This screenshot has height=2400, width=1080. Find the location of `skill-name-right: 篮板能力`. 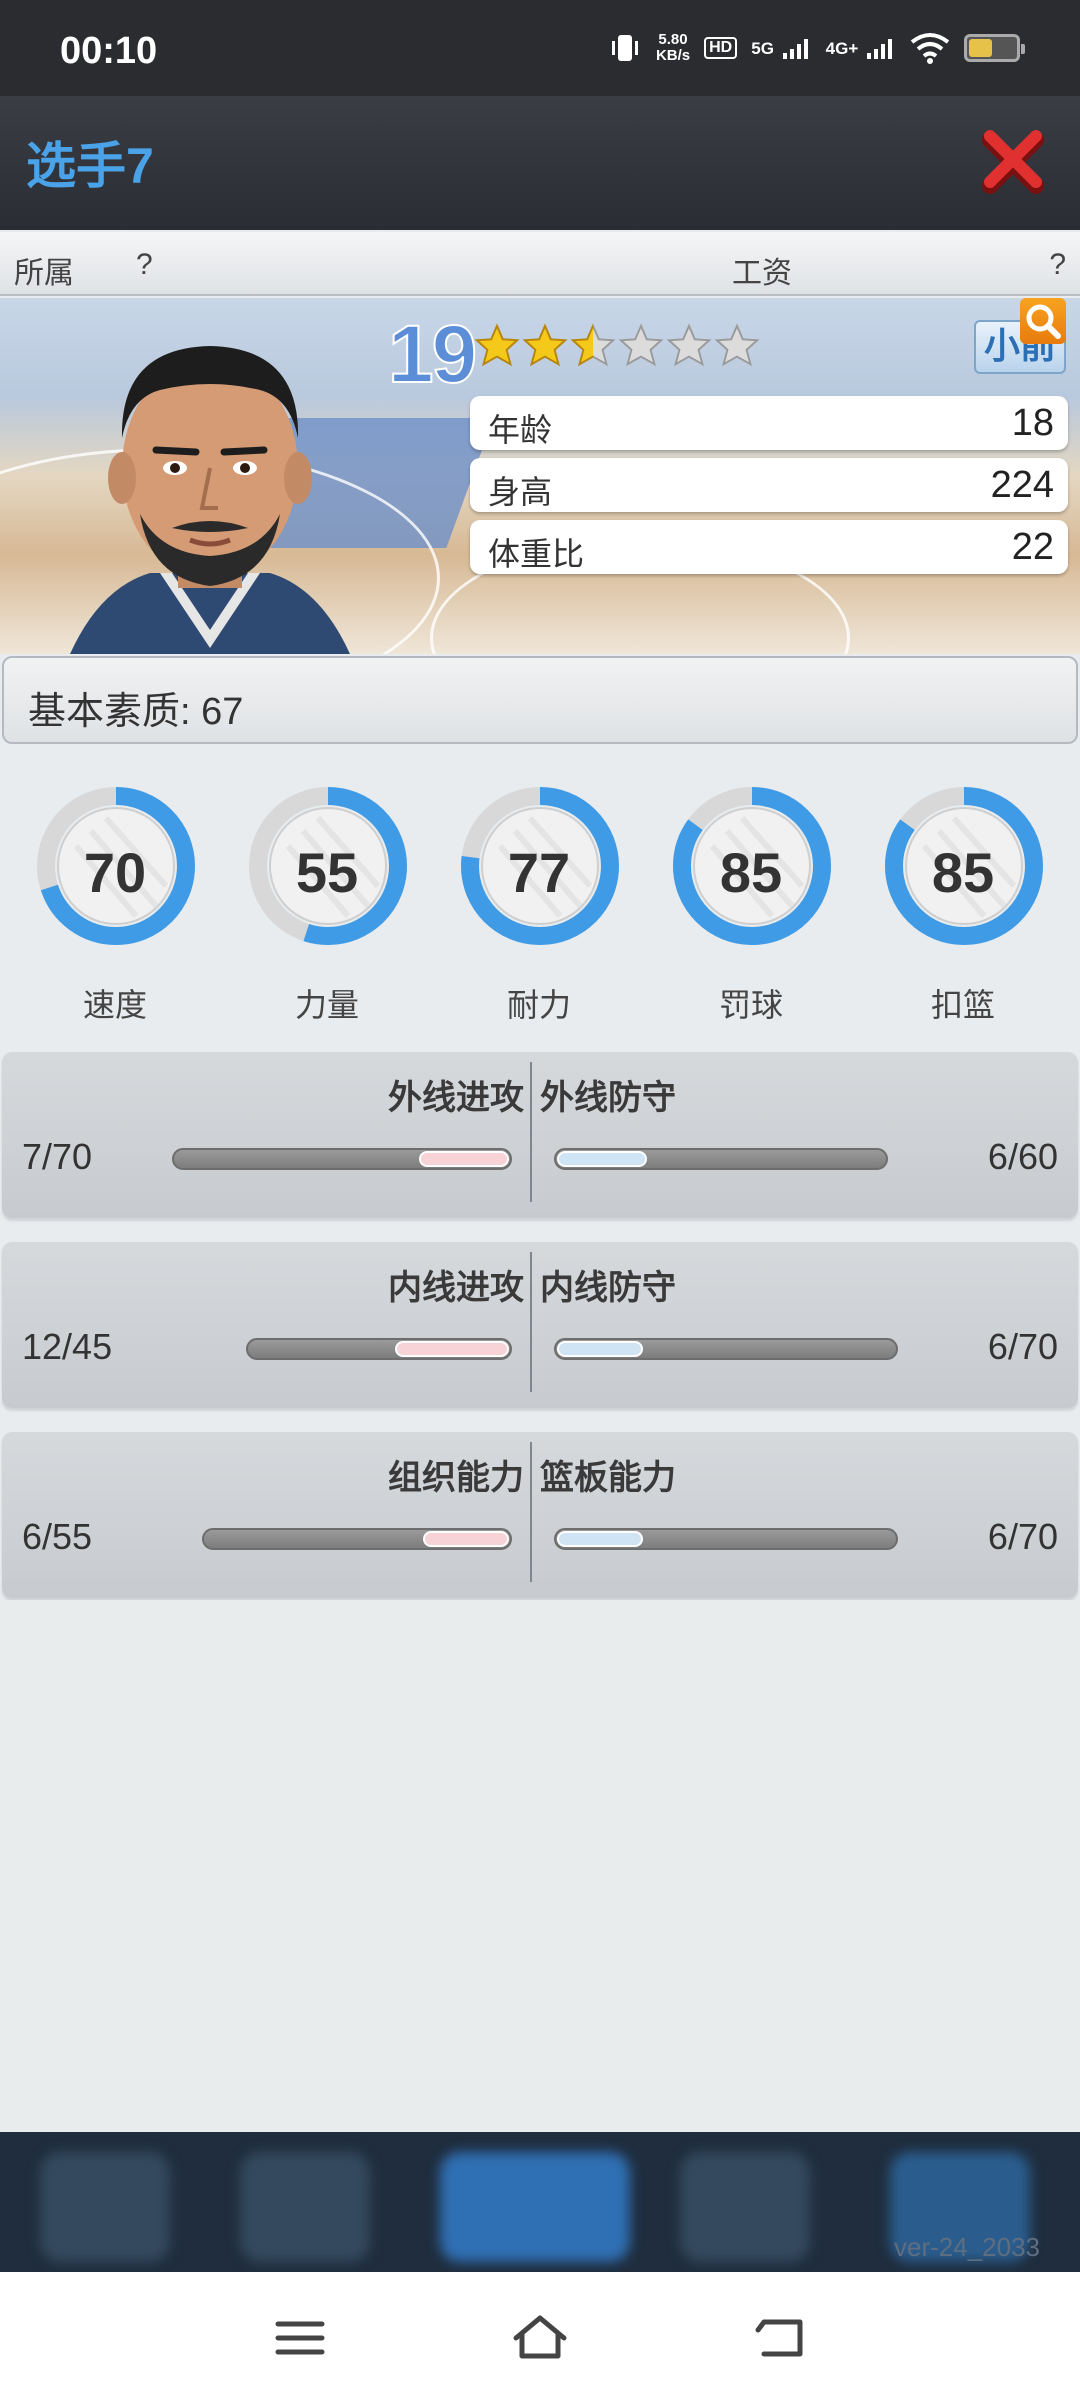

skill-name-right: 篮板能力 is located at coordinates (608, 1478).